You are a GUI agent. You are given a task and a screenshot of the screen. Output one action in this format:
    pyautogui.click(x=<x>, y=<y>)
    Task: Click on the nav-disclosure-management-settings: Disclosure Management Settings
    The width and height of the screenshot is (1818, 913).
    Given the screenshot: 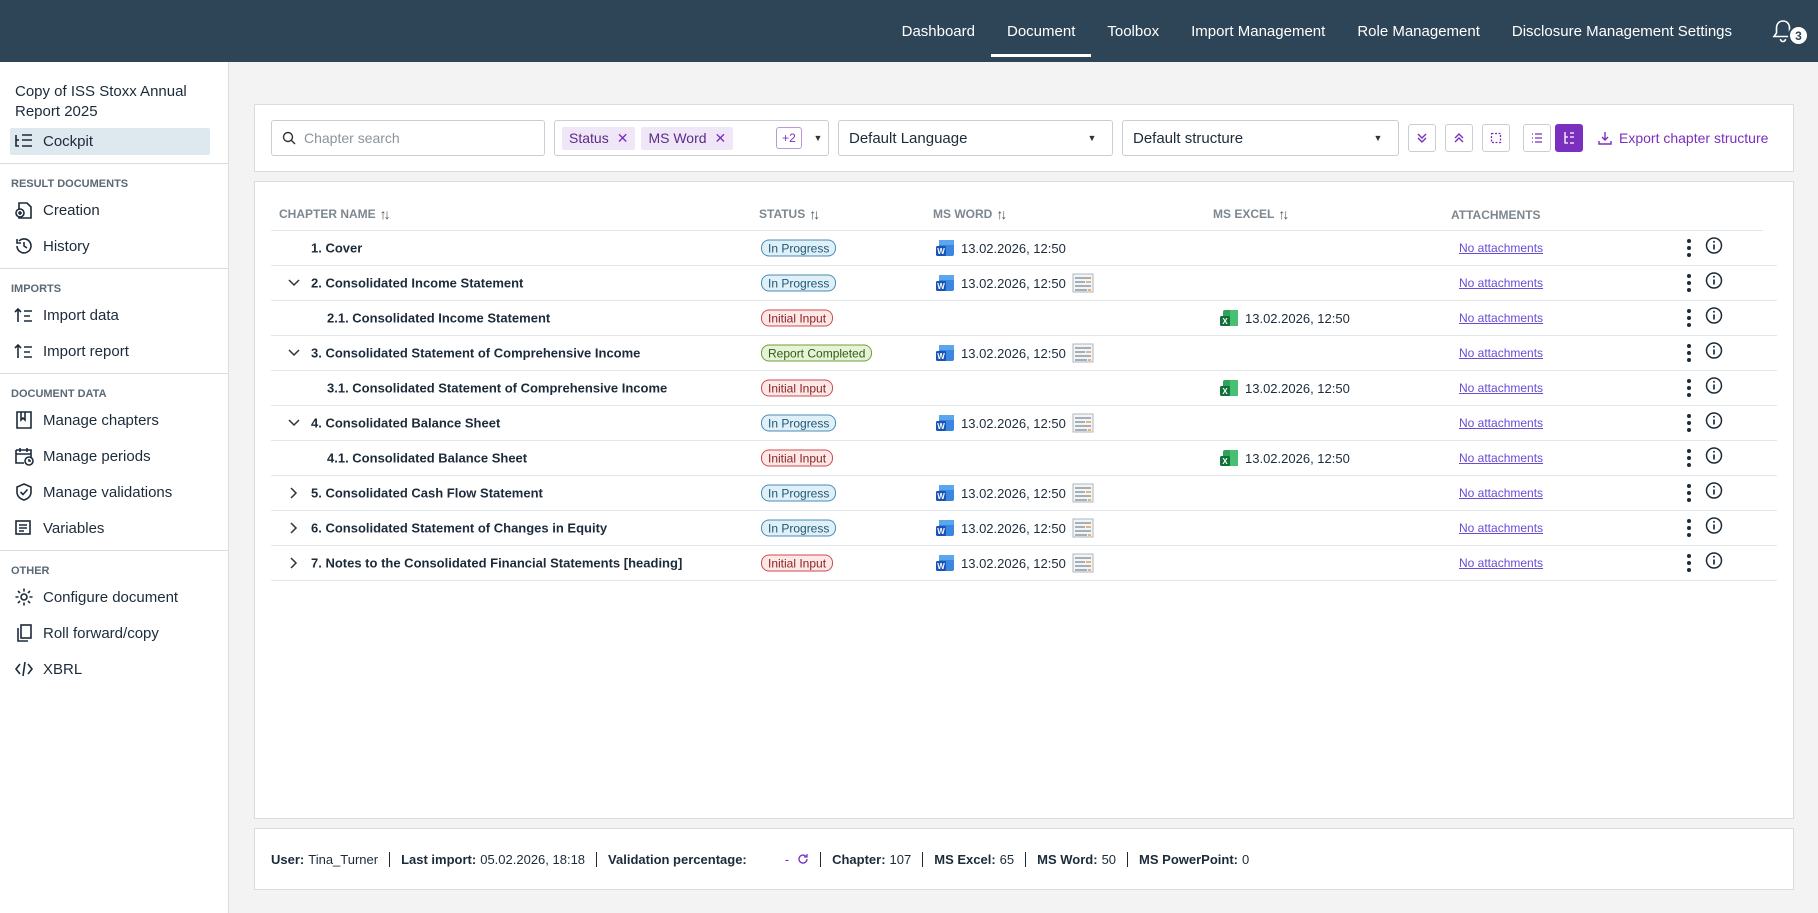 What is the action you would take?
    pyautogui.click(x=1622, y=31)
    